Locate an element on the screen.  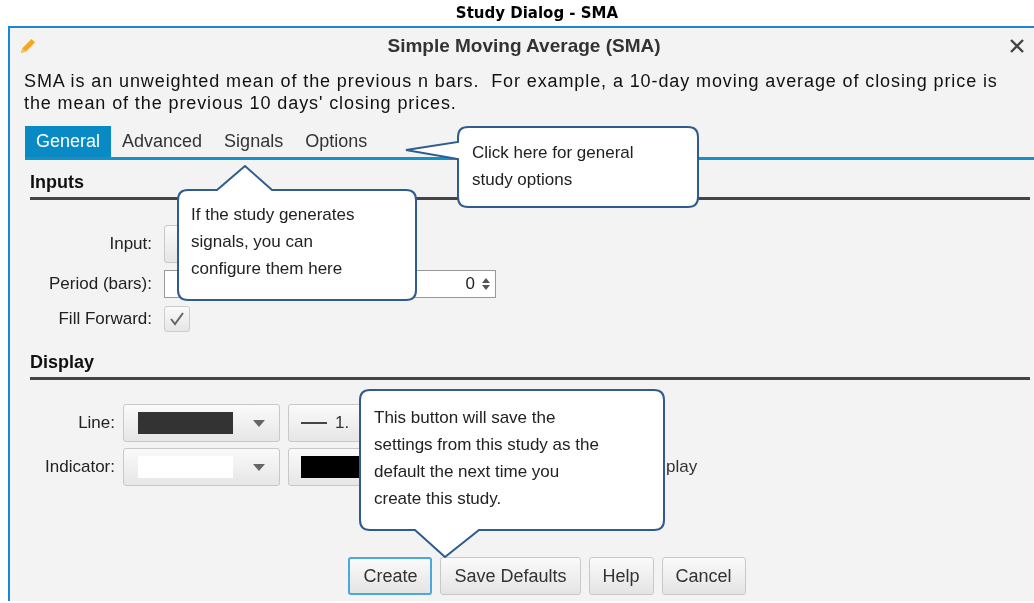
checkmark-icon is located at coordinates (177, 319).